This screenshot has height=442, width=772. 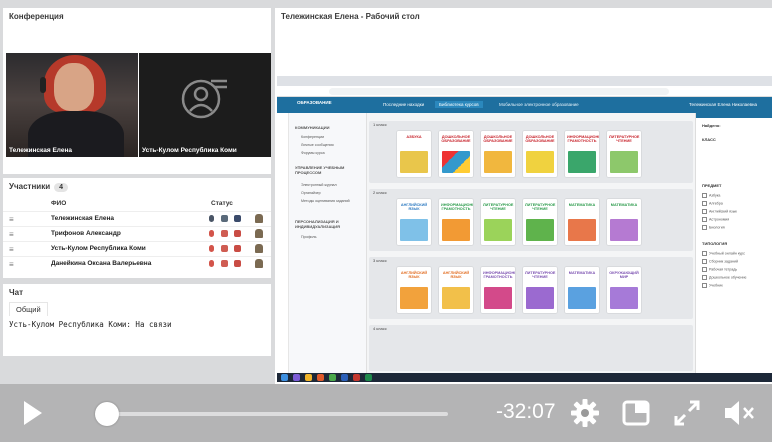 What do you see at coordinates (222, 203) in the screenshot?
I see `column-header-status: Статус` at bounding box center [222, 203].